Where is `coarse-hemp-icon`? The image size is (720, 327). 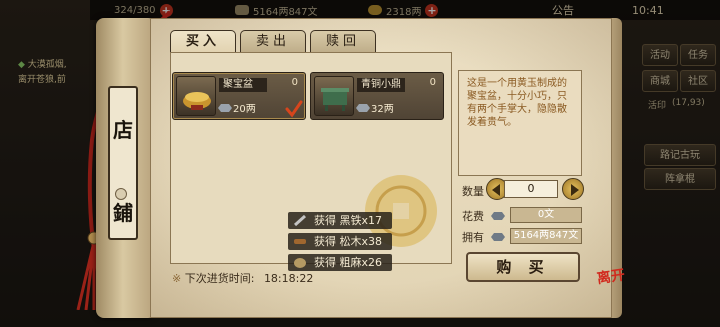
coarse-hemp-icon is located at coordinates (300, 263).